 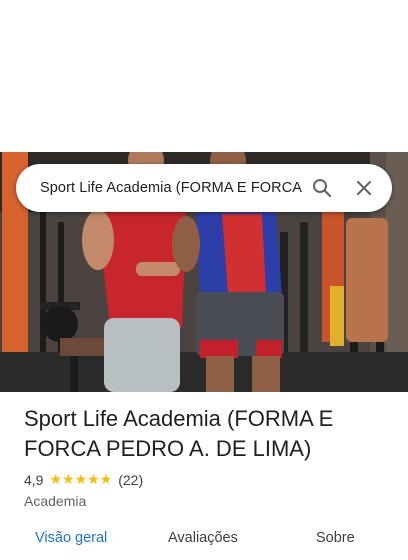 What do you see at coordinates (322, 188) in the screenshot?
I see `search-icon` at bounding box center [322, 188].